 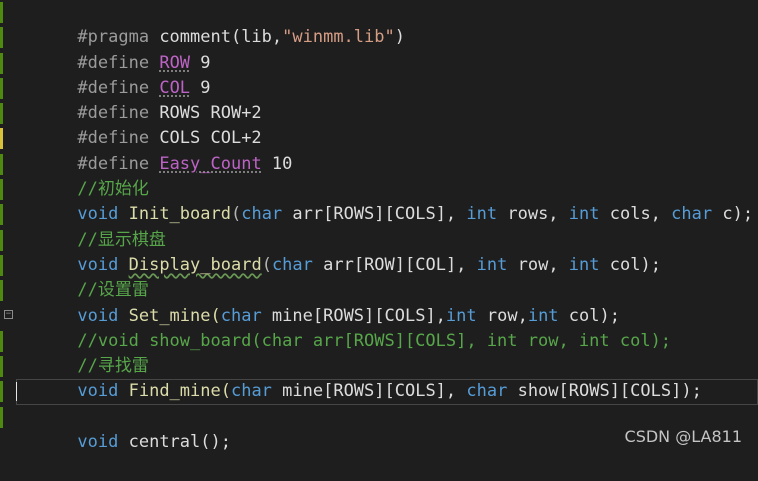 I want to click on code-line-16-current, so click(x=379, y=392).